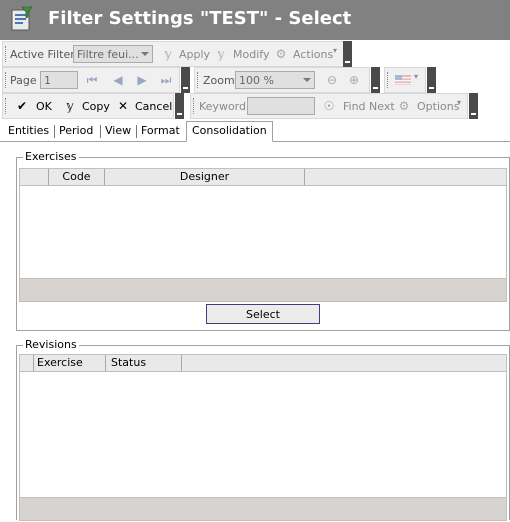  I want to click on ok-button: OK, so click(44, 106).